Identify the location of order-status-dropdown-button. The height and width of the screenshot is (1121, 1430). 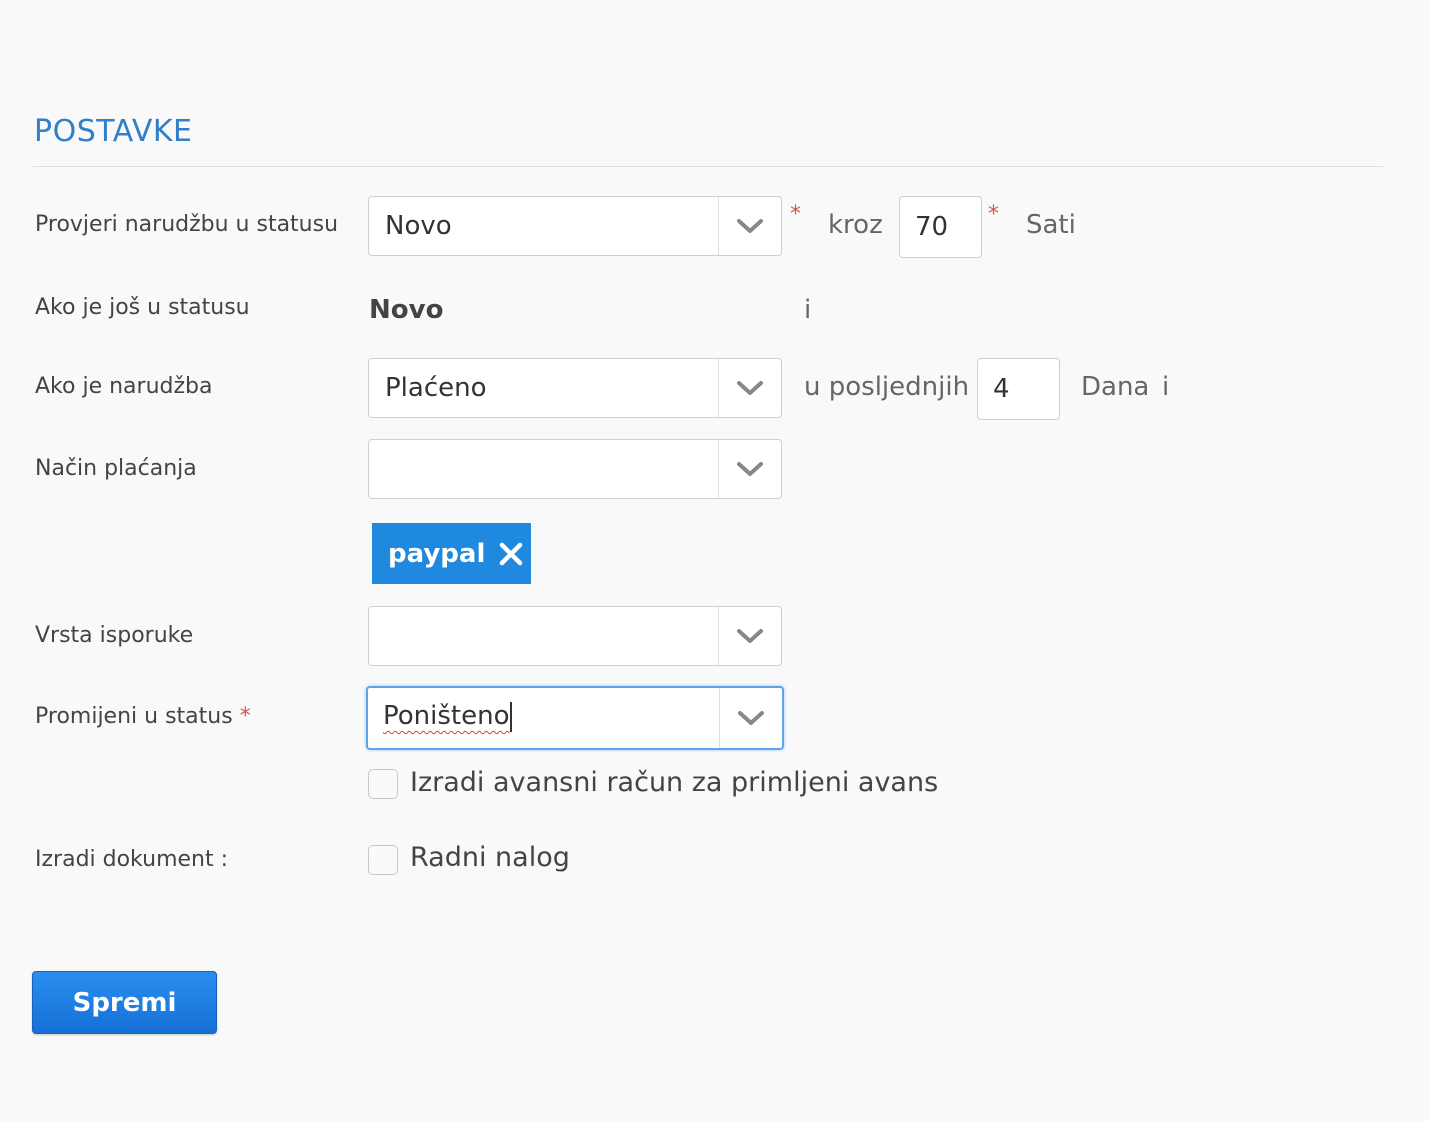
(749, 388).